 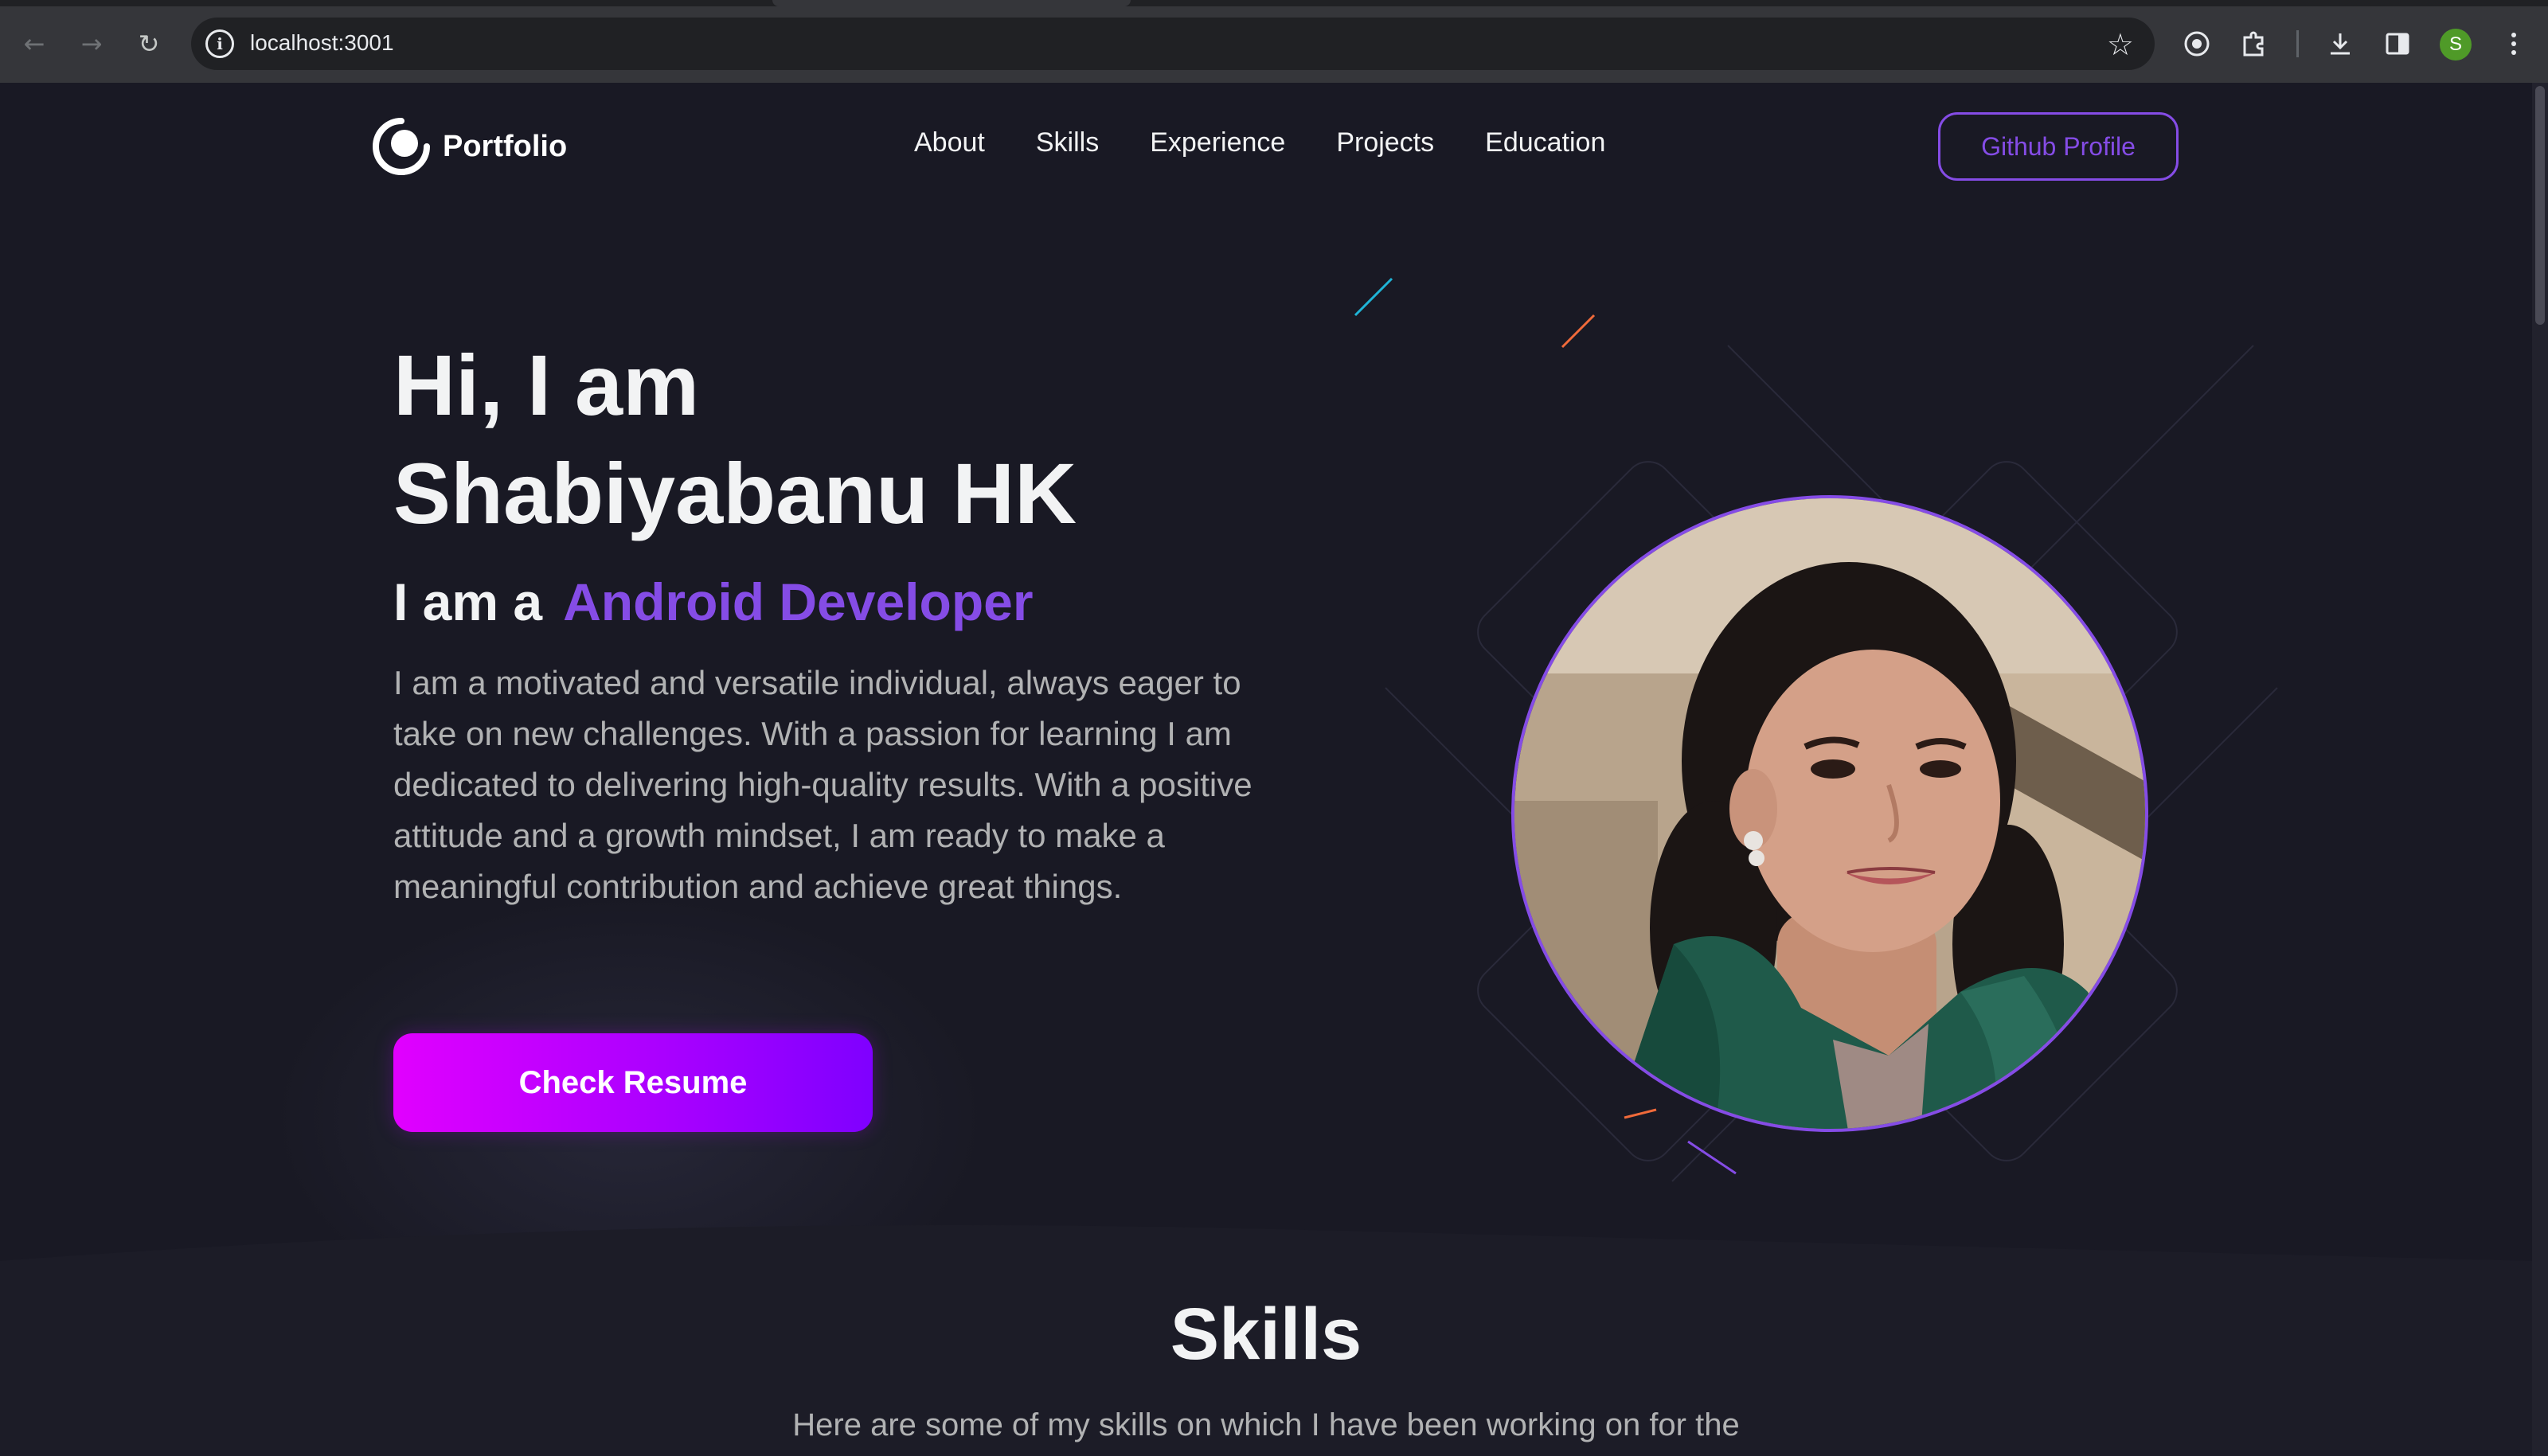 I want to click on tab-strip, so click(x=1274, y=3).